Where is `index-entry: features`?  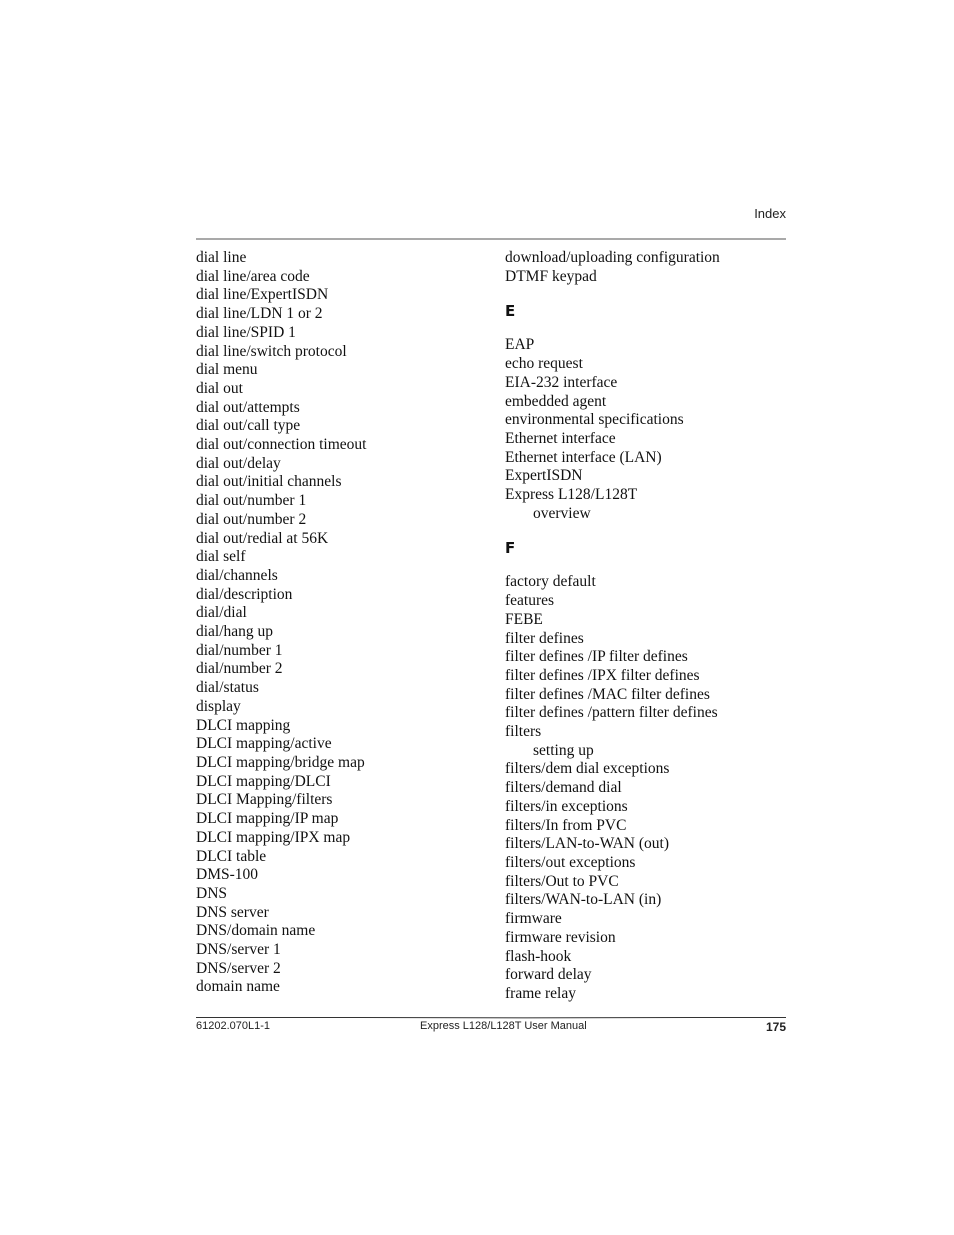 index-entry: features is located at coordinates (530, 601).